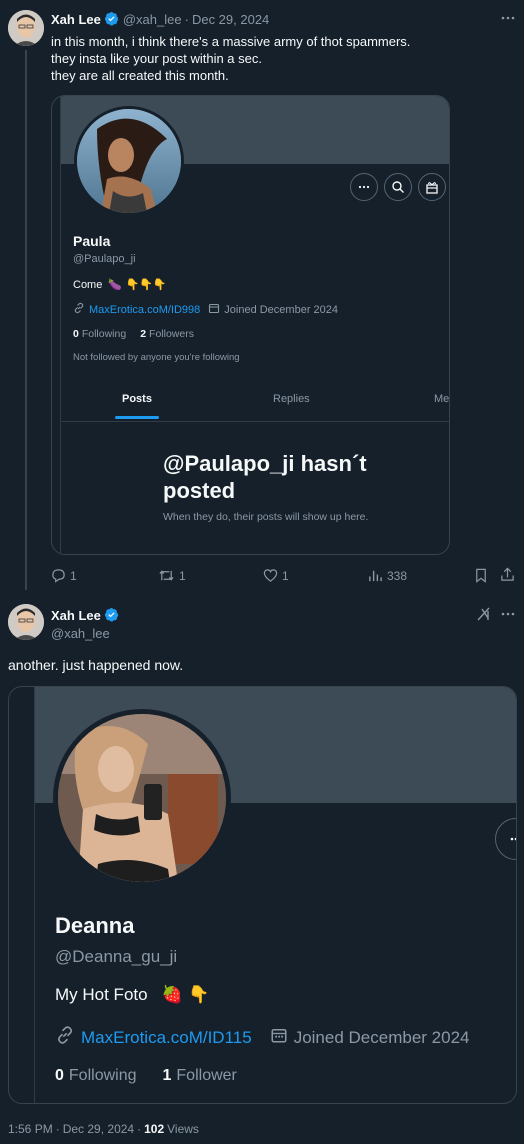 Image resolution: width=524 pixels, height=1144 pixels. Describe the element at coordinates (95, 925) in the screenshot. I see `profile-name: Deanna` at that location.